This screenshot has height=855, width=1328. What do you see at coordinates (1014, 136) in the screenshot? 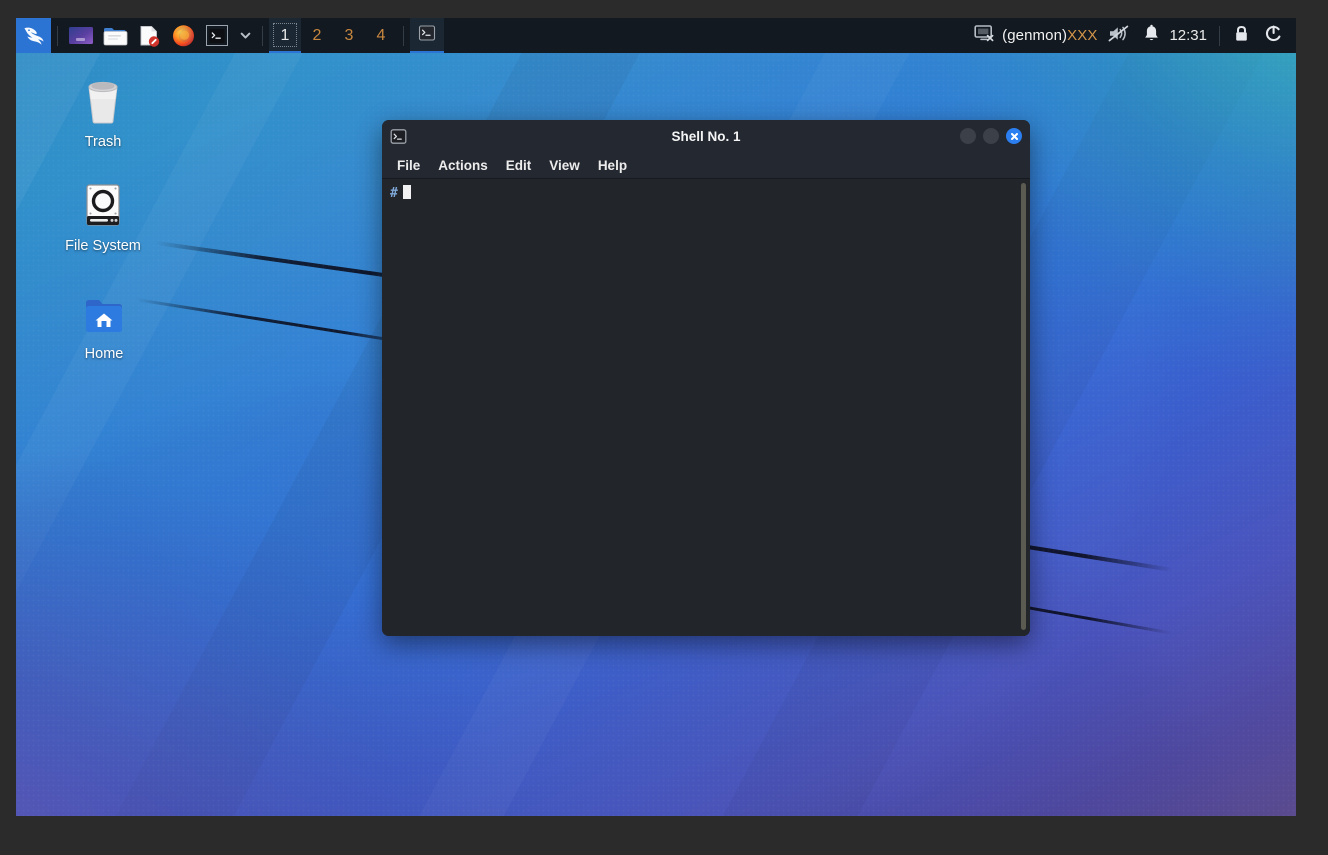
I see `close-button` at bounding box center [1014, 136].